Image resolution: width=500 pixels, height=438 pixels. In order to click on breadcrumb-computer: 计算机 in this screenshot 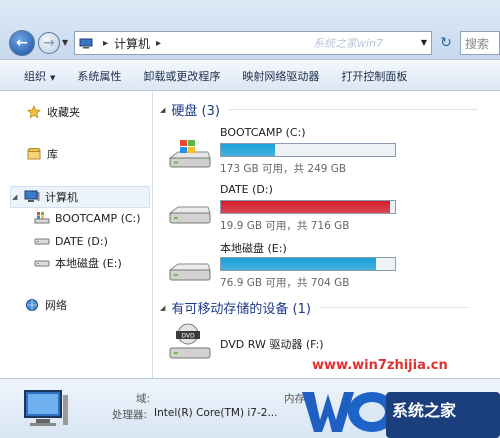, I will do `click(132, 43)`.